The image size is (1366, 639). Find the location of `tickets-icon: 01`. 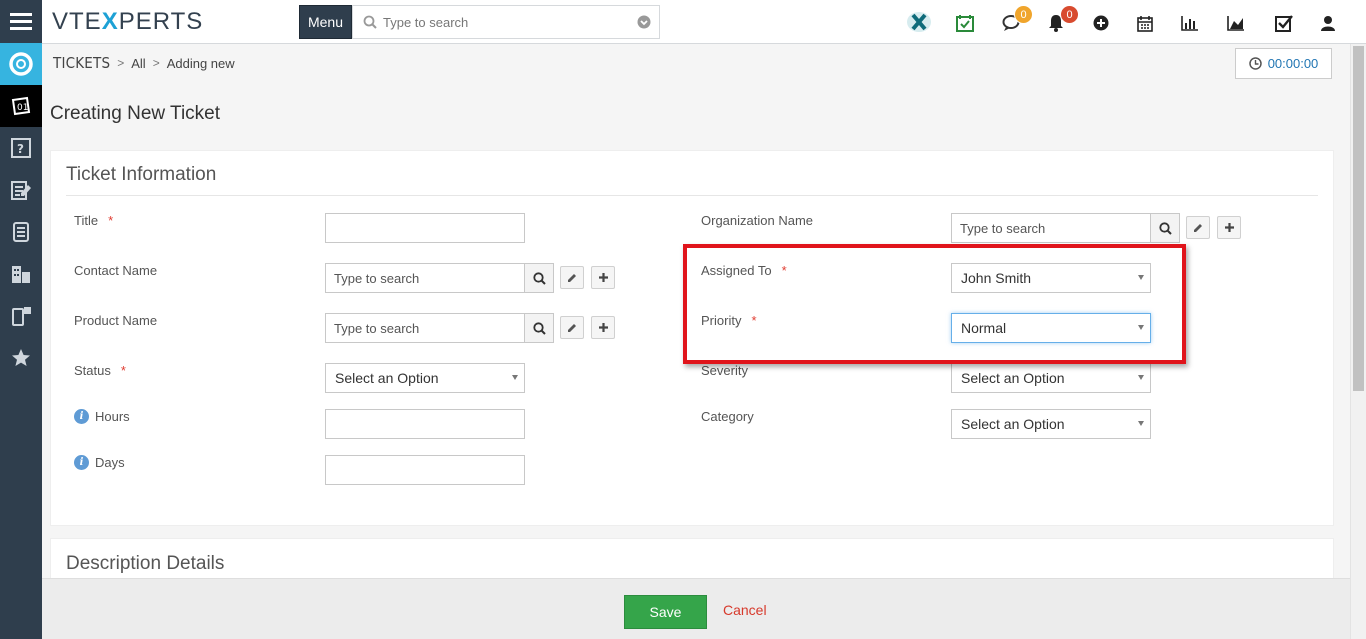

tickets-icon: 01 is located at coordinates (21, 106).